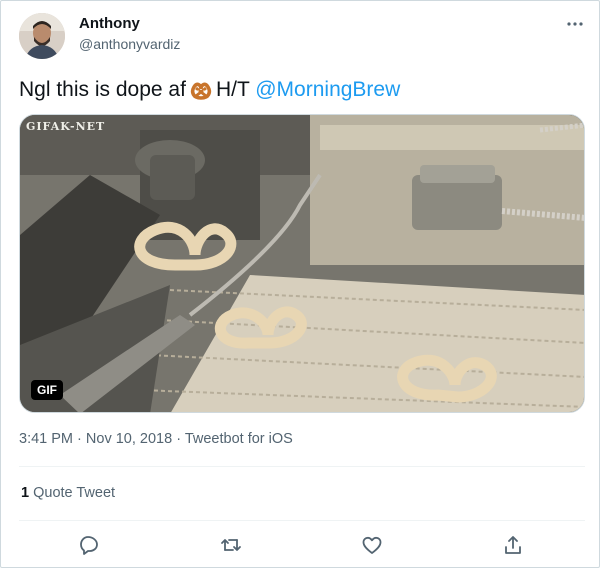  I want to click on retweet-icon, so click(231, 545).